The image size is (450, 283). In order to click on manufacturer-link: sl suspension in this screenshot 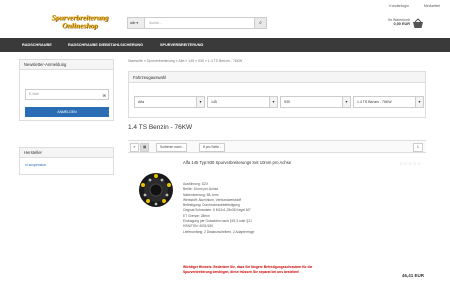, I will do `click(66, 165)`.